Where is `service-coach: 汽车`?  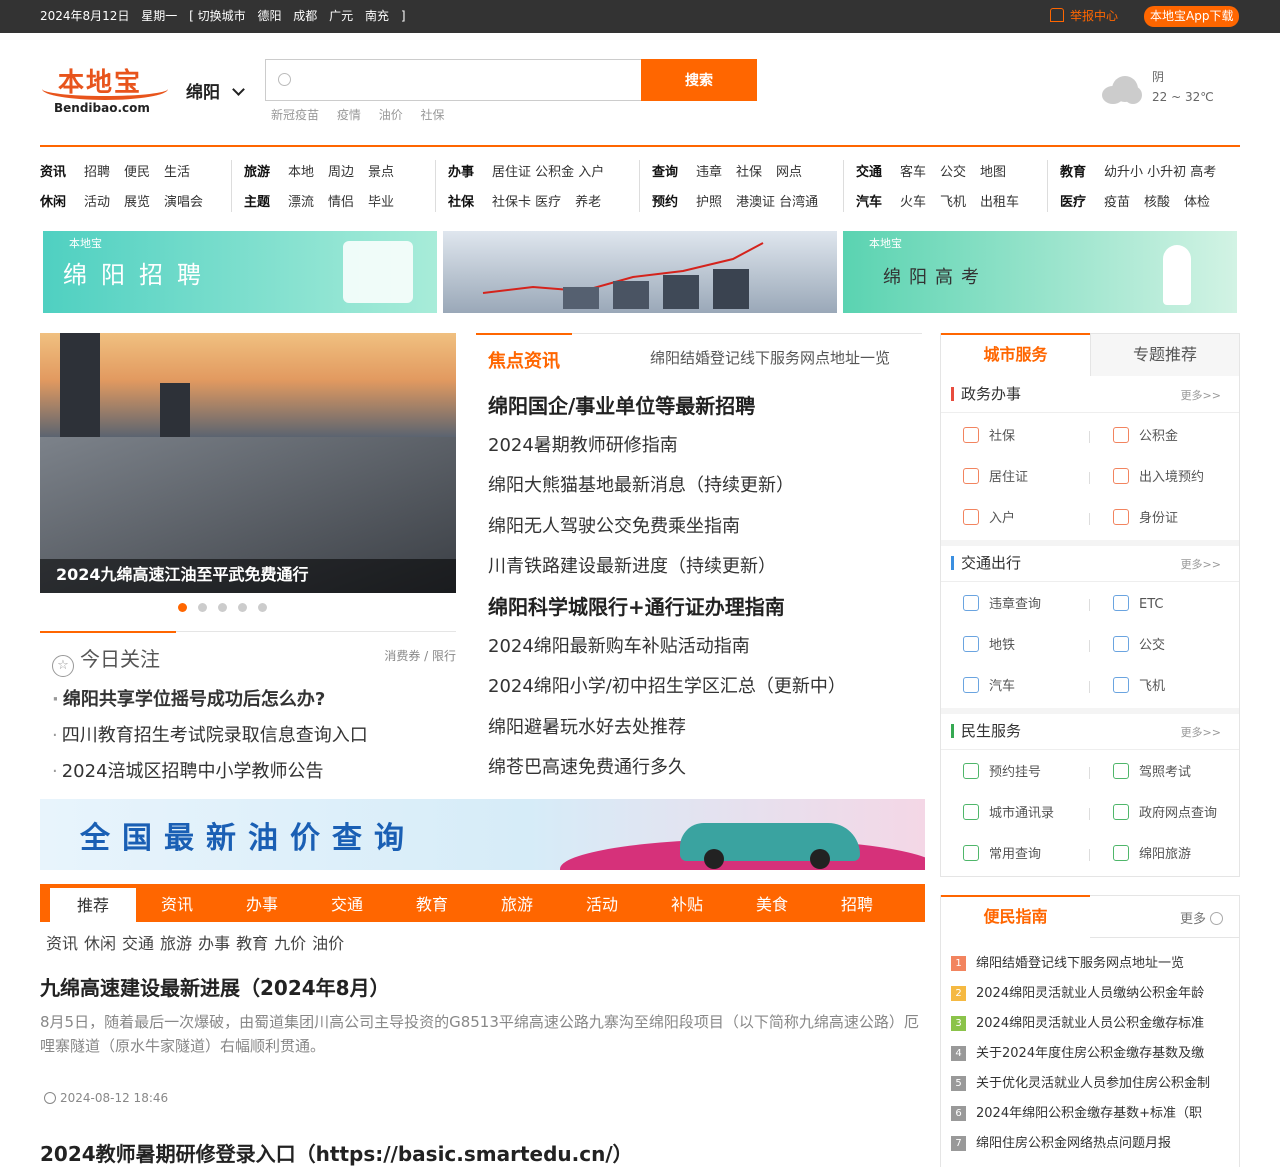
service-coach: 汽车 is located at coordinates (989, 687).